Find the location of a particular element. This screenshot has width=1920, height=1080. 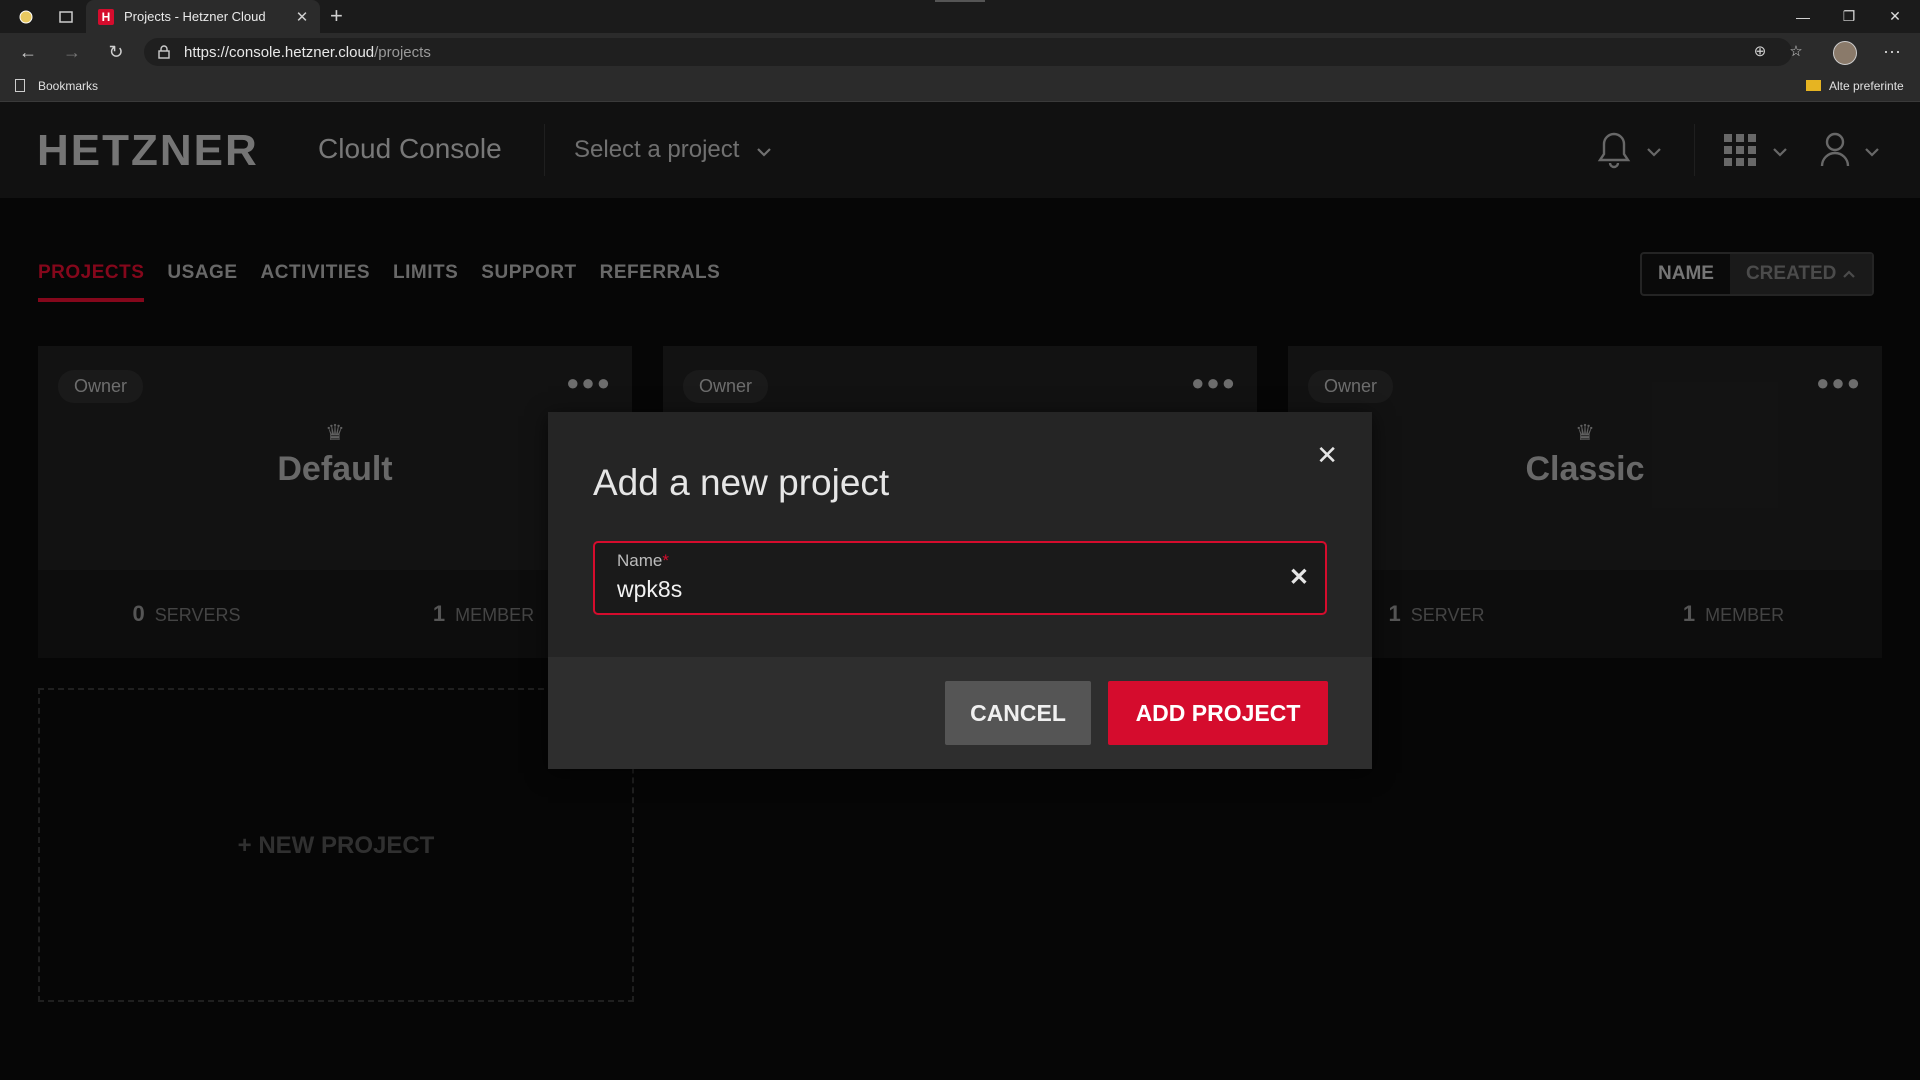

url-path: /projects is located at coordinates (402, 52).